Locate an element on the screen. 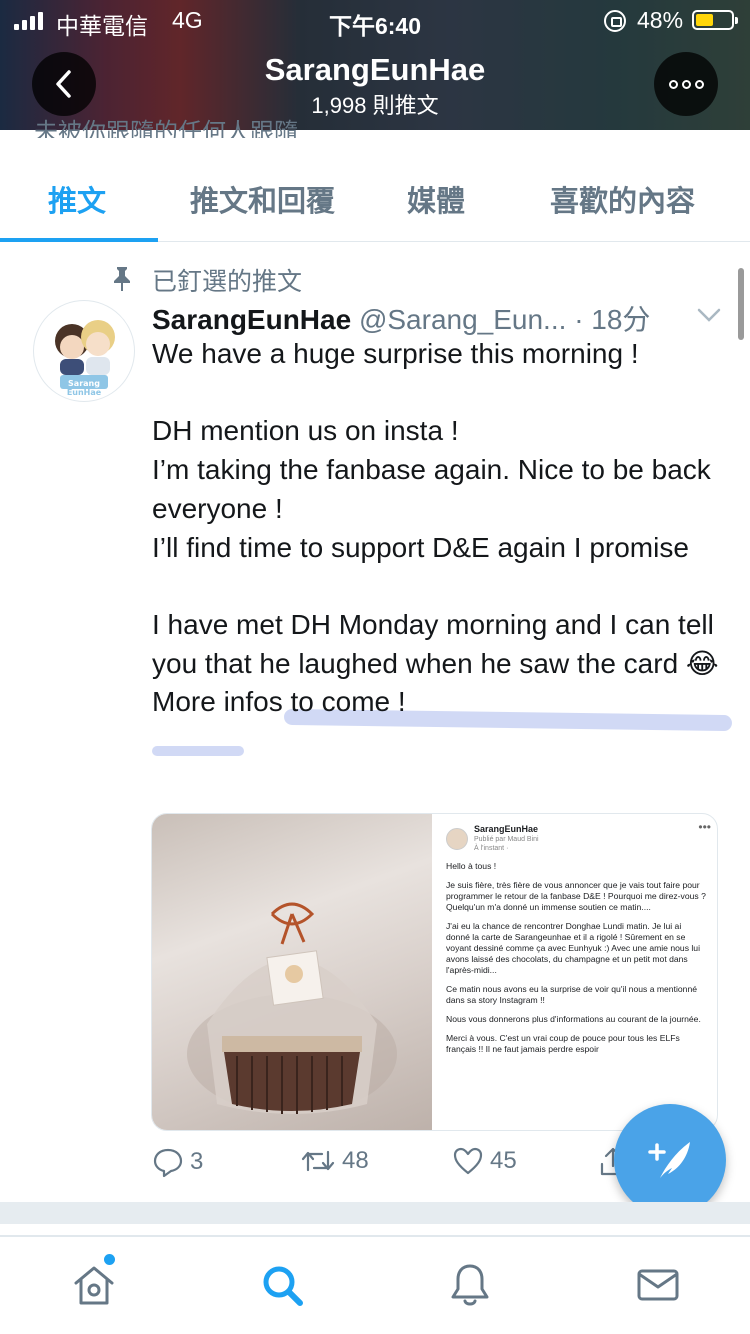 The image size is (750, 1334). svg-text: EunHae is located at coordinates (84, 392).